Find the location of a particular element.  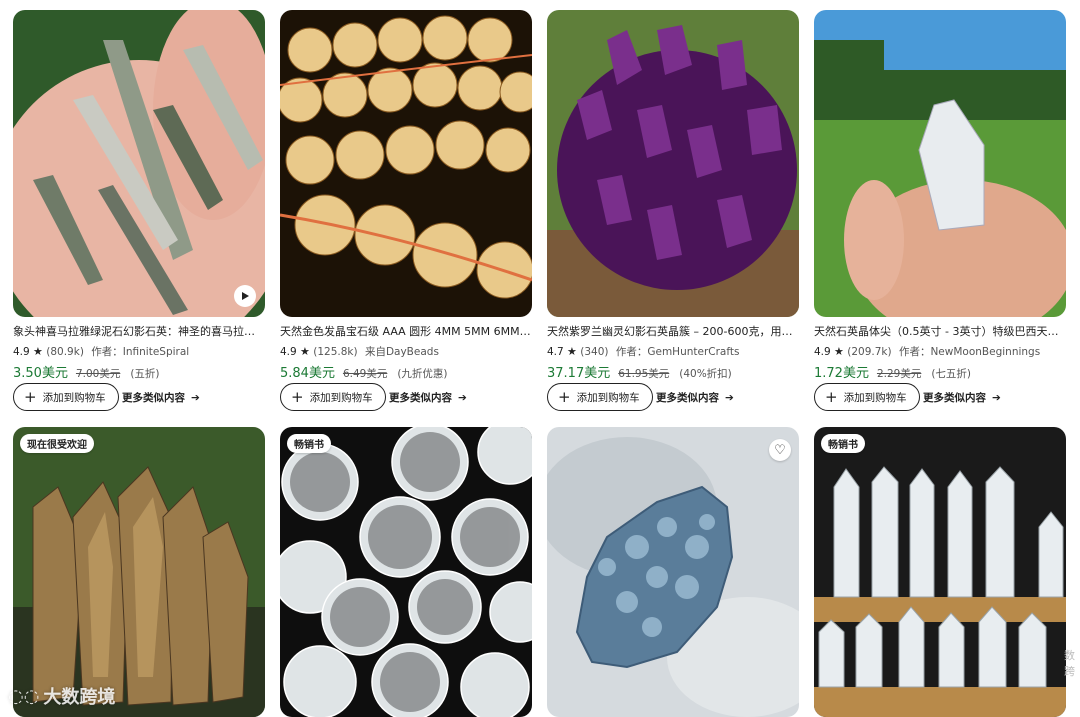

heart-icon: ♡ is located at coordinates (780, 450).